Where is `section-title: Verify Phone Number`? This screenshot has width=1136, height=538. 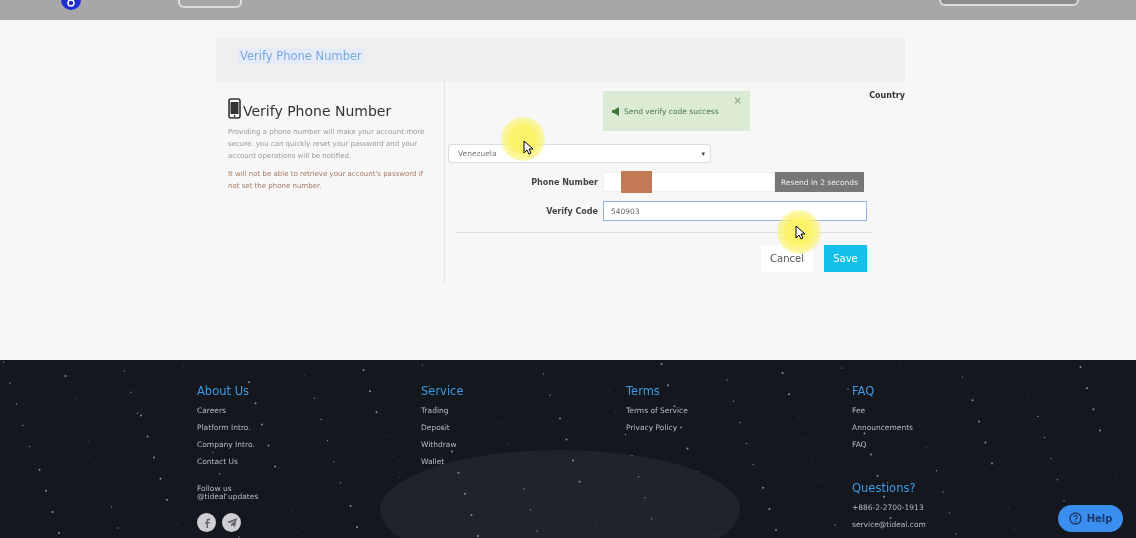 section-title: Verify Phone Number is located at coordinates (317, 111).